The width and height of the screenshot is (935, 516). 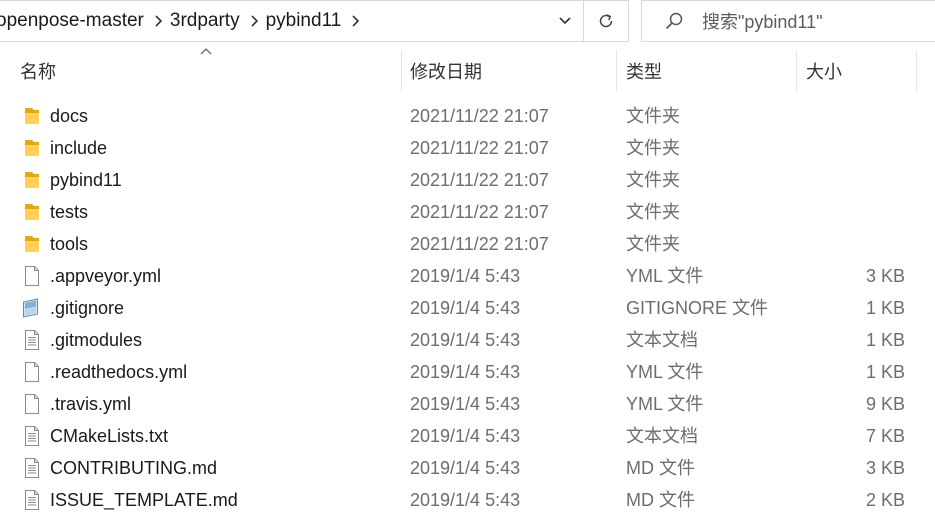 What do you see at coordinates (134, 468) in the screenshot?
I see `file-name: CONTRIBUTING.md` at bounding box center [134, 468].